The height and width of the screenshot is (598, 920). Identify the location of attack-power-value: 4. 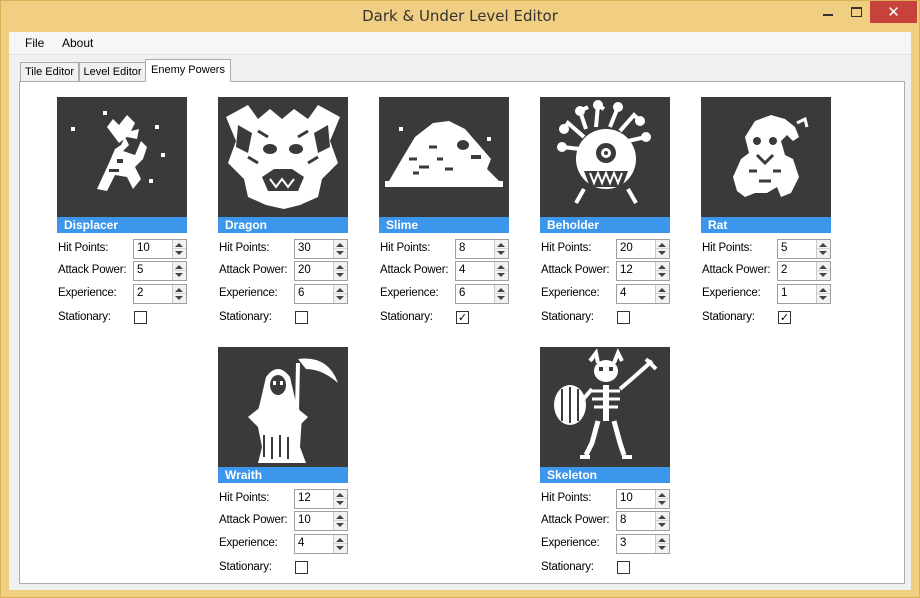
(462, 270).